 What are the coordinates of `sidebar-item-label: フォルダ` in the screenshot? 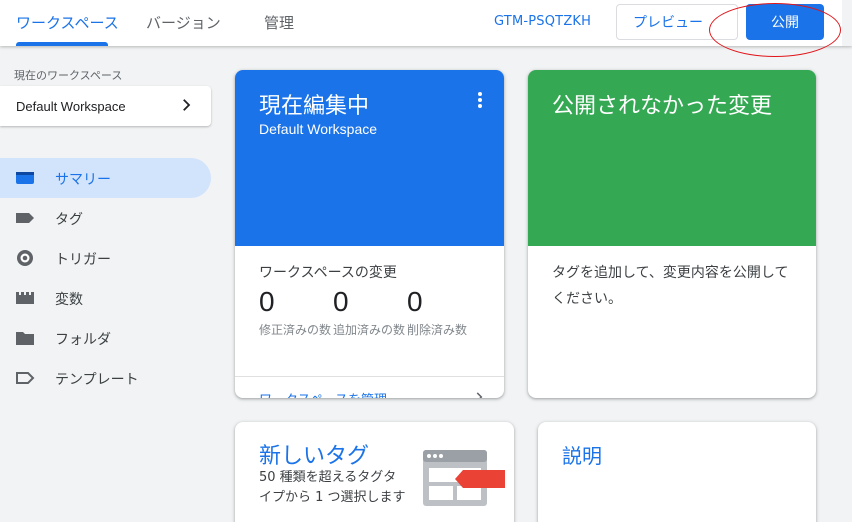 It's located at (83, 340).